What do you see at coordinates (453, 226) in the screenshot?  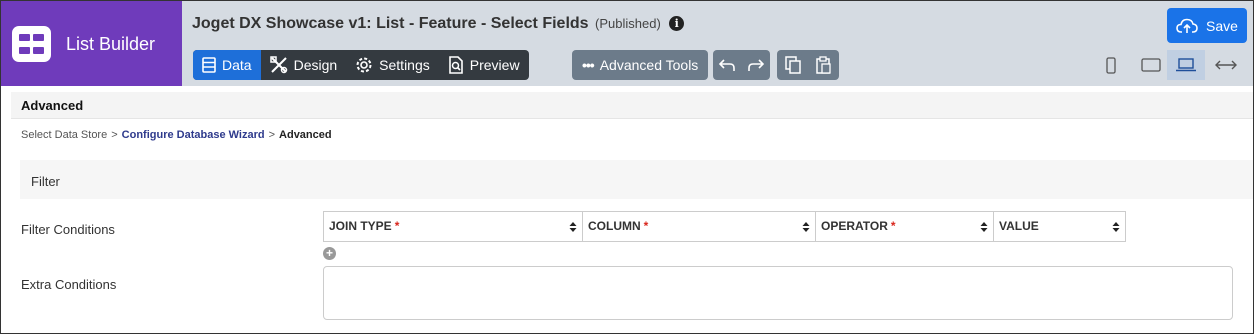 I see `column-header-join-type: JOIN TYPE *` at bounding box center [453, 226].